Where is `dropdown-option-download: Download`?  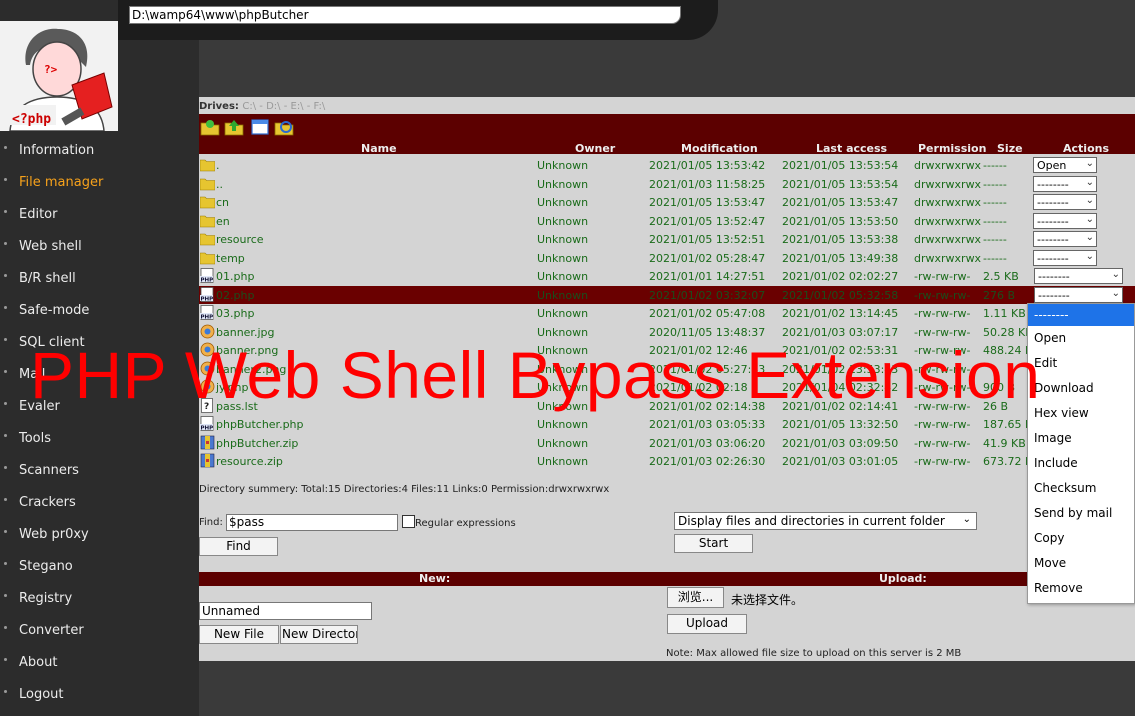 dropdown-option-download: Download is located at coordinates (1081, 388).